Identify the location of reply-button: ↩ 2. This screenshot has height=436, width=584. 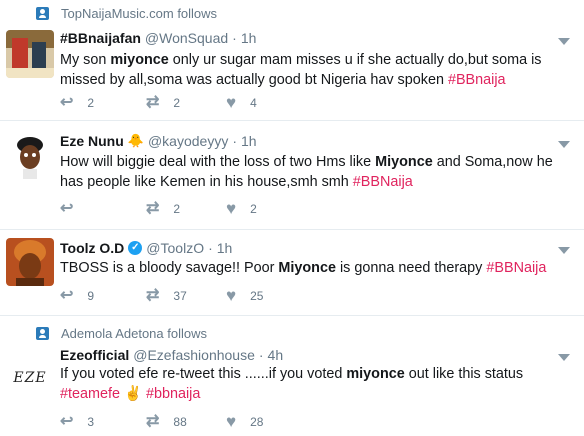
(103, 103).